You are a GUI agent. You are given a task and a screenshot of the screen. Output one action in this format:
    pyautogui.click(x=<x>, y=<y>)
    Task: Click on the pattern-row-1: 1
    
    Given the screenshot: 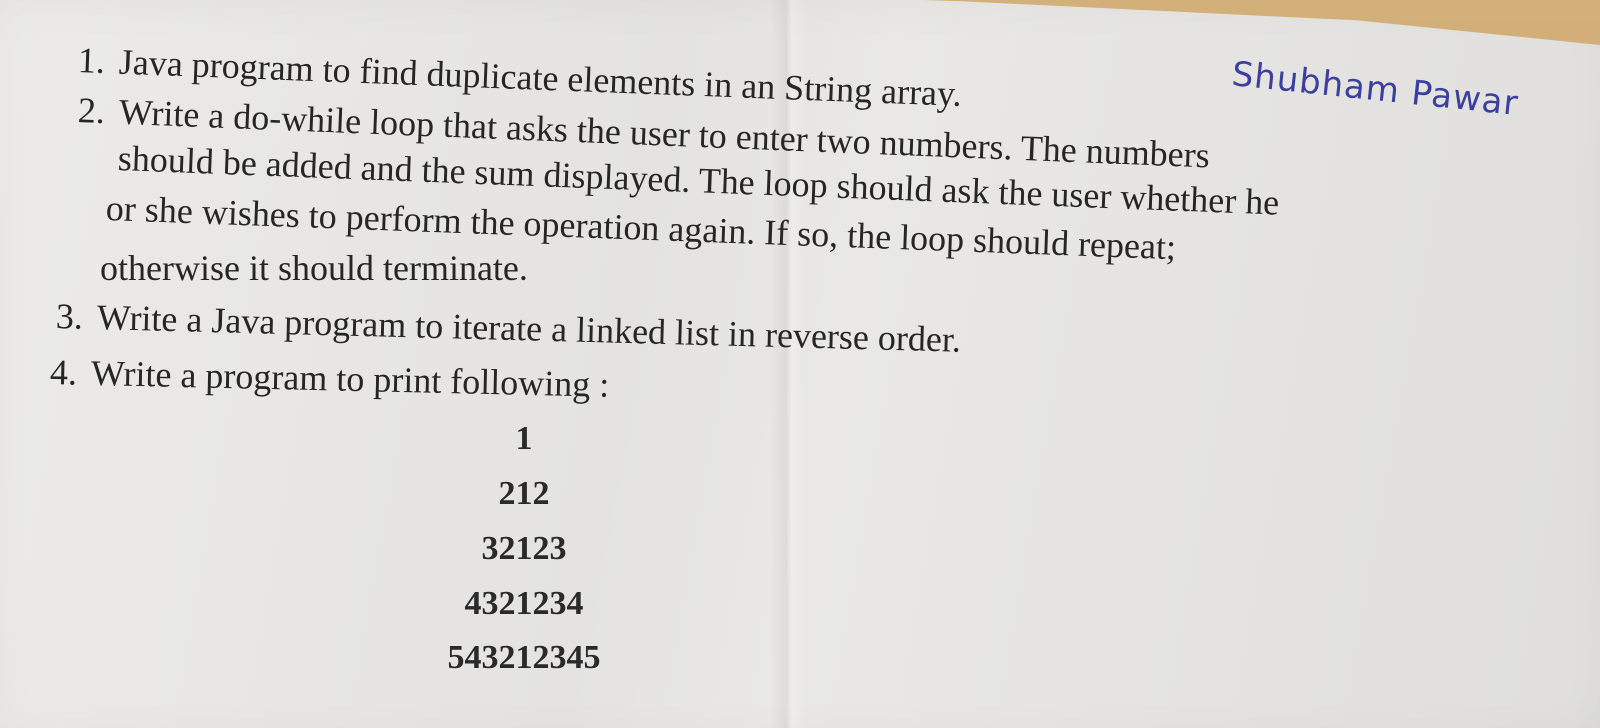 What is the action you would take?
    pyautogui.click(x=524, y=438)
    